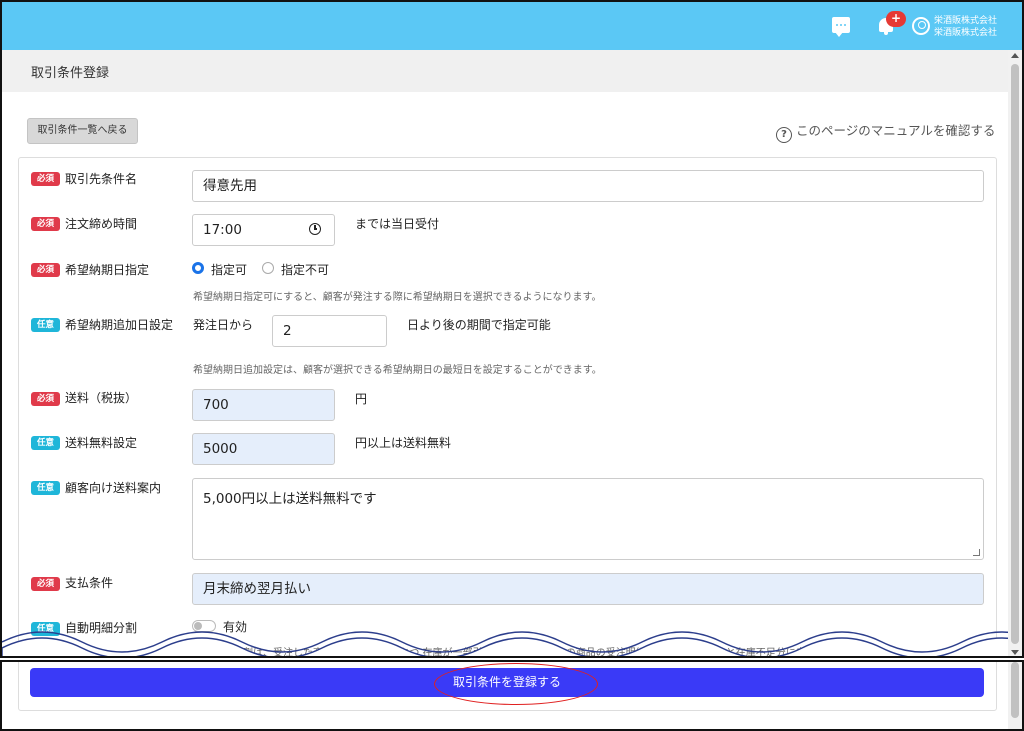  I want to click on chat-icon, so click(841, 27).